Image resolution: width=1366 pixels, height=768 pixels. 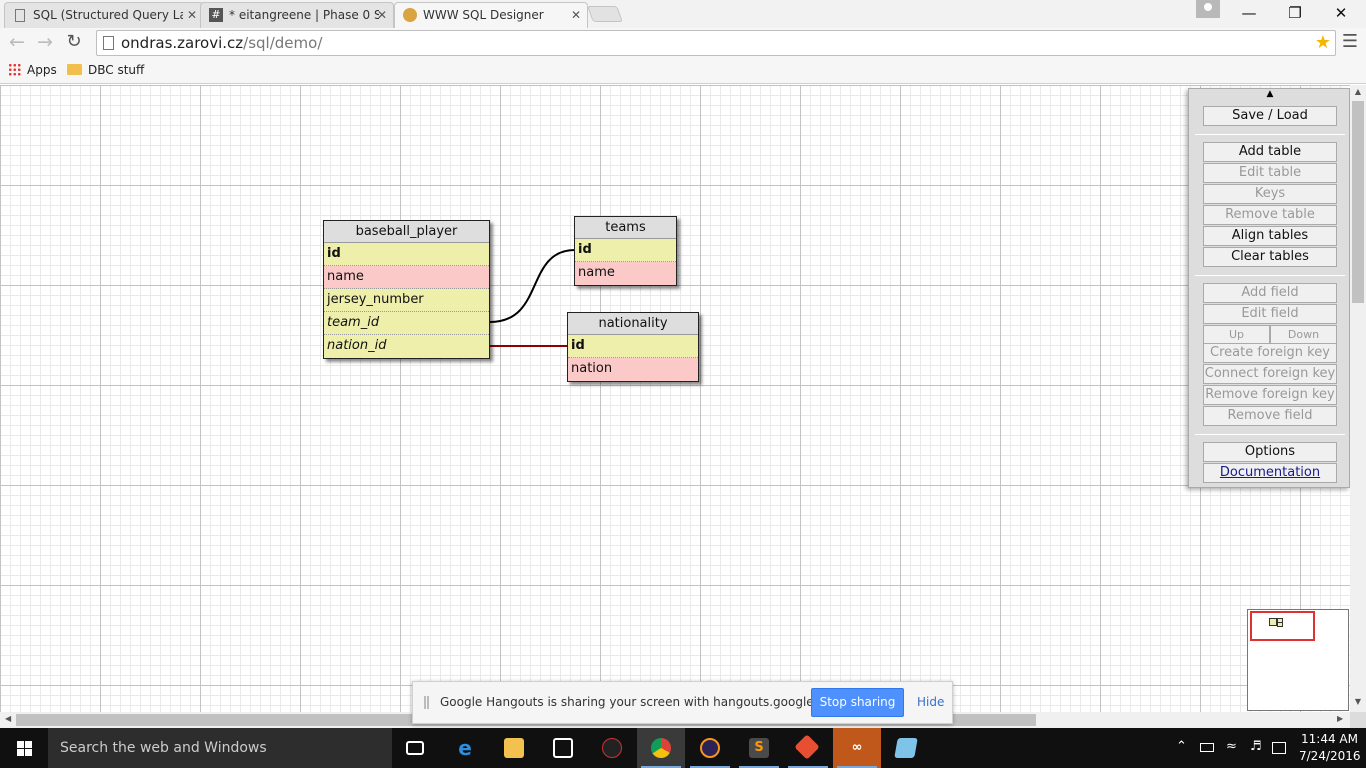 I want to click on profile-icon, so click(x=1208, y=9).